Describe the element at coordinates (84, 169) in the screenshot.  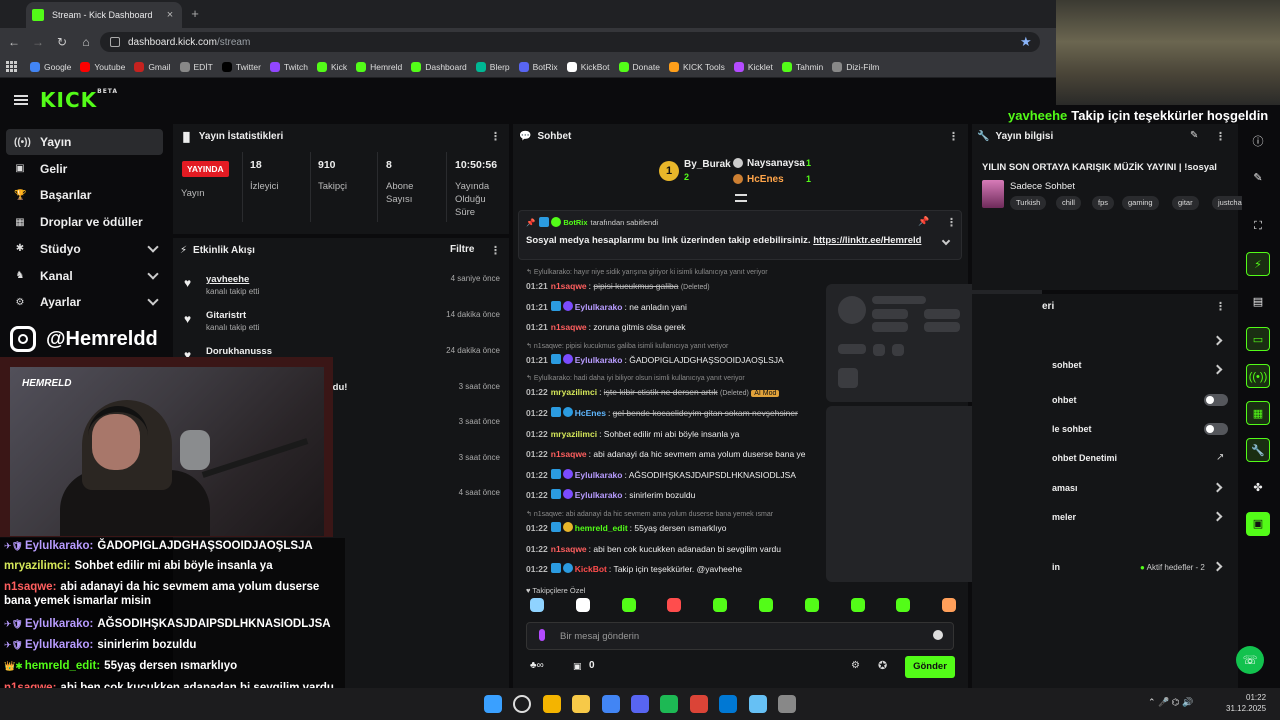
I see `sidebar-item-gelir: ▣ Gelir` at that location.